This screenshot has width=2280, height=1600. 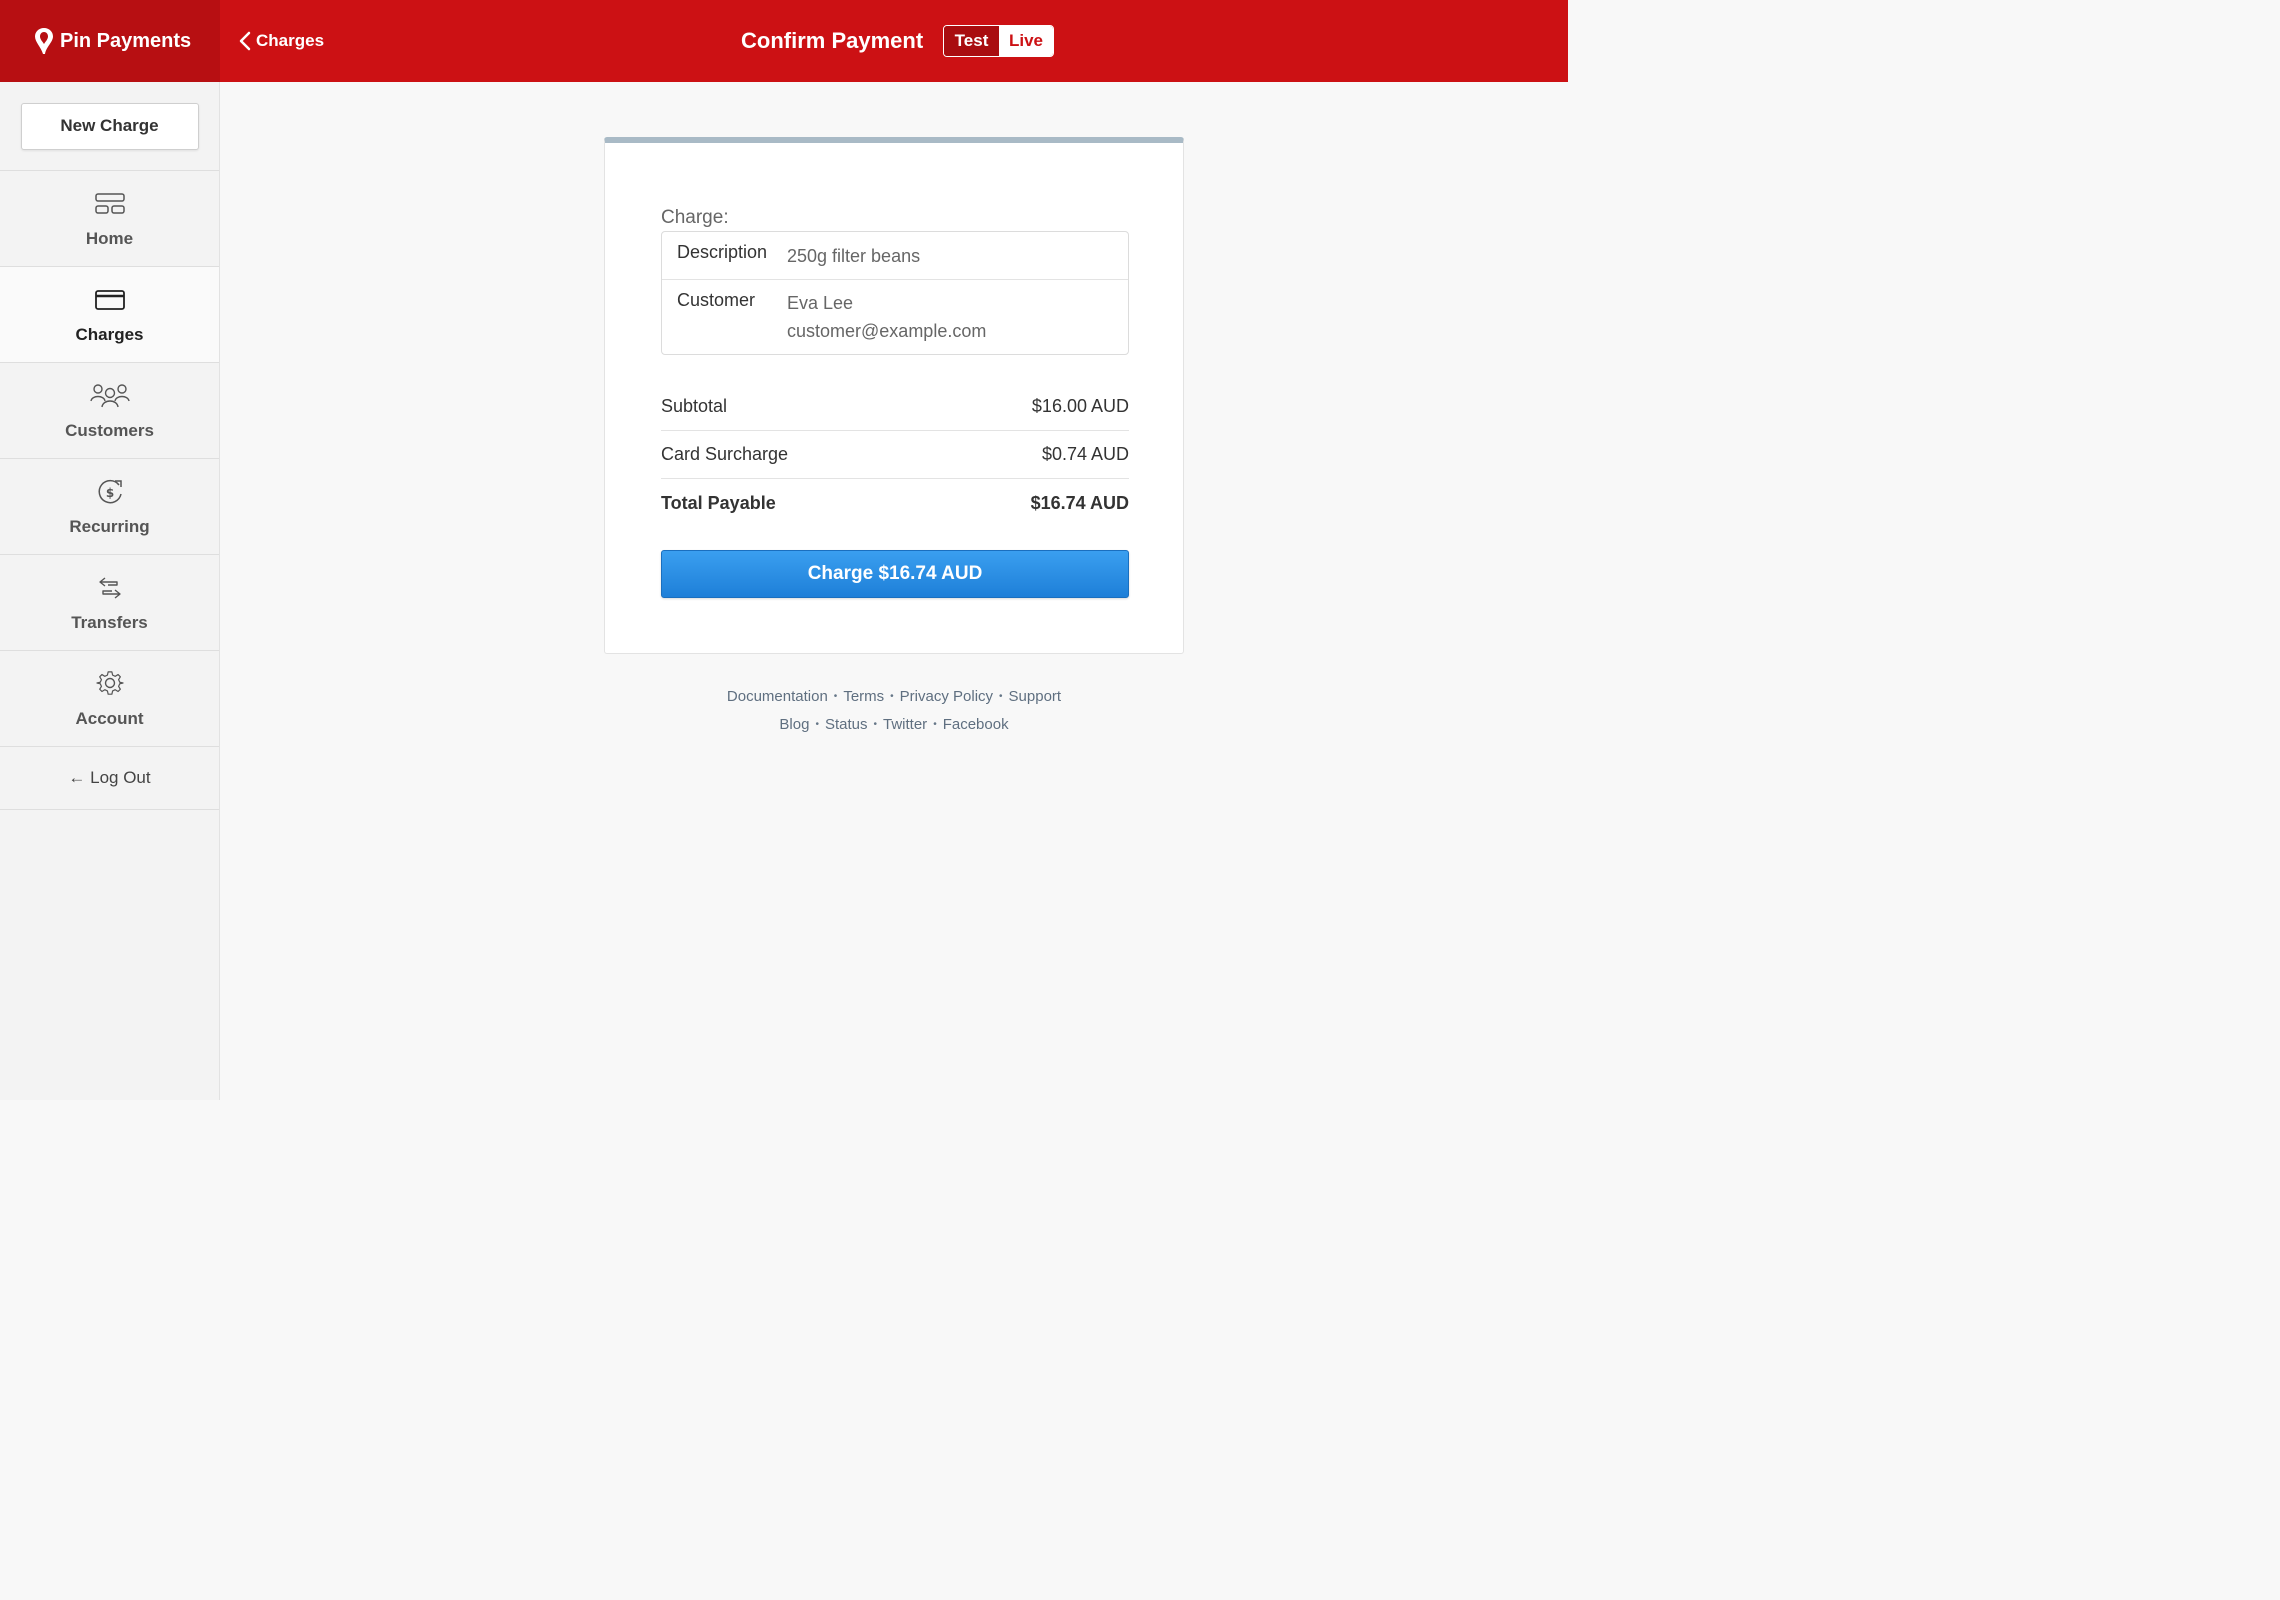 I want to click on gear-icon, so click(x=109, y=682).